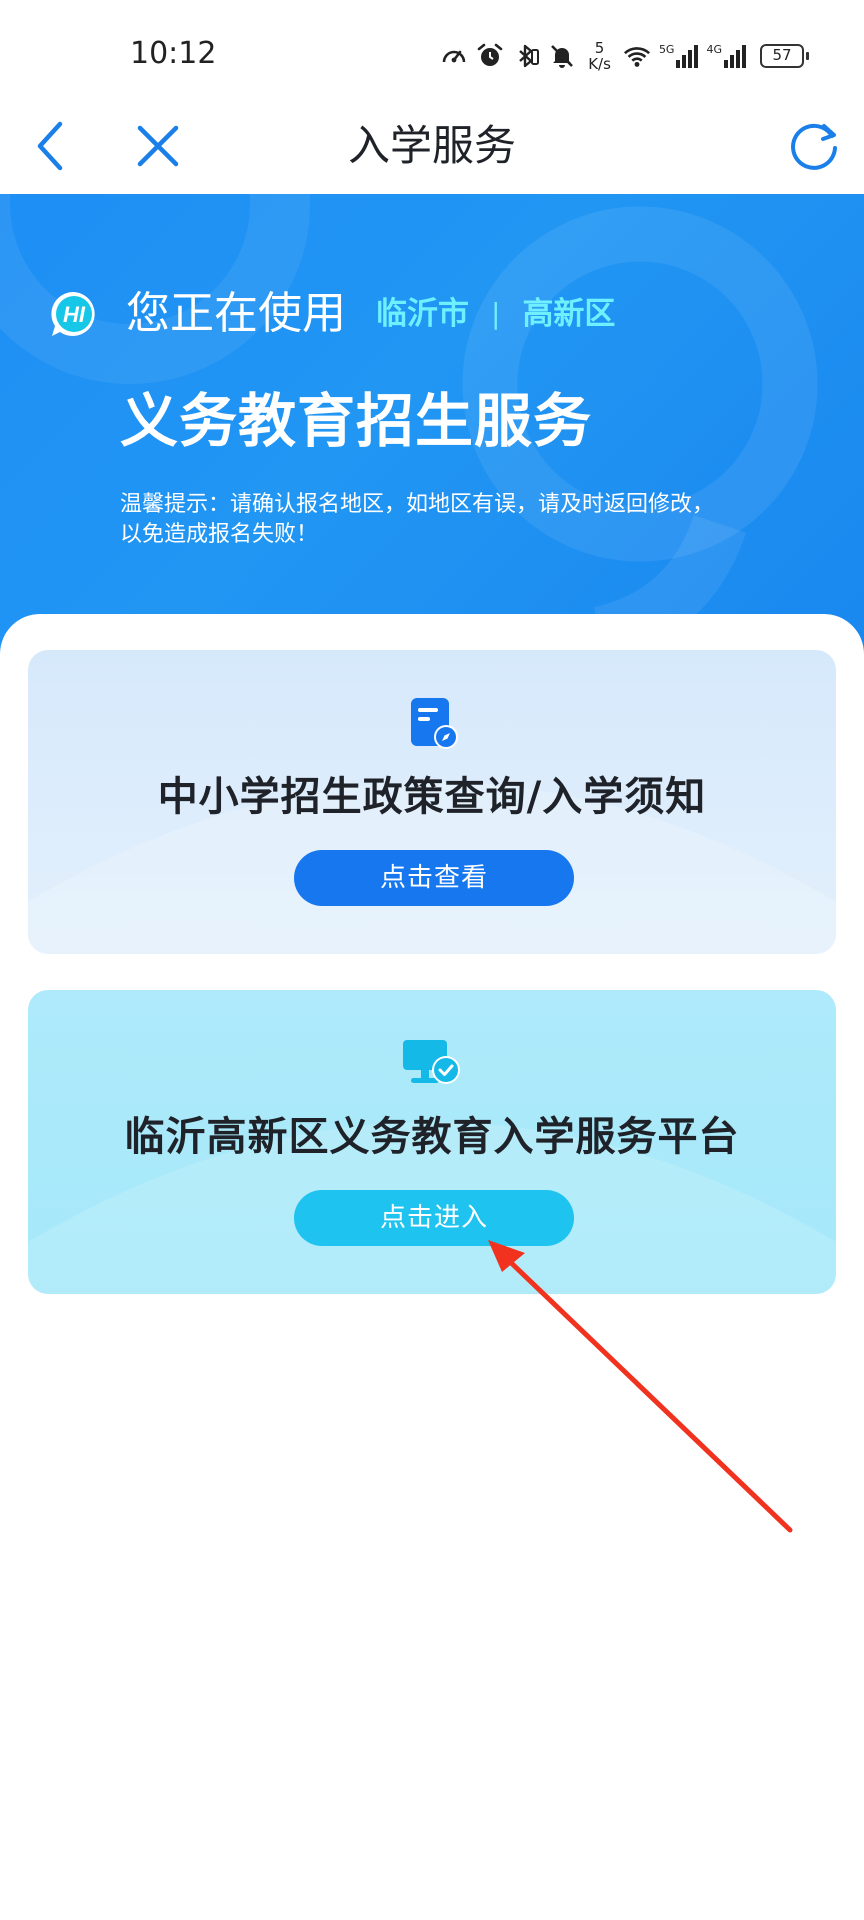 Image resolution: width=864 pixels, height=1920 pixels. I want to click on nav-bar: 入学服务, so click(432, 146).